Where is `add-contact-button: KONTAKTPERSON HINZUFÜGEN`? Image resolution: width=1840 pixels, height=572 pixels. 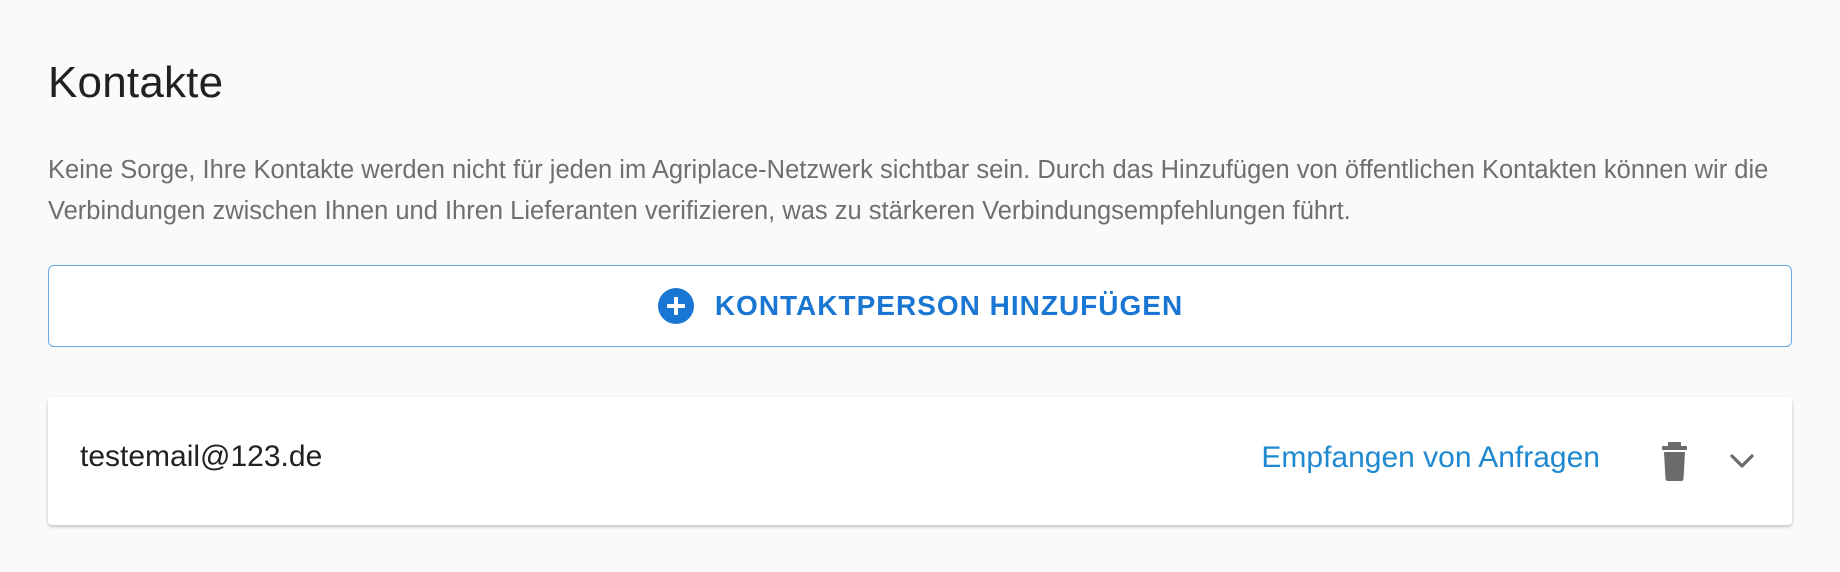 add-contact-button: KONTAKTPERSON HINZUFÜGEN is located at coordinates (920, 306).